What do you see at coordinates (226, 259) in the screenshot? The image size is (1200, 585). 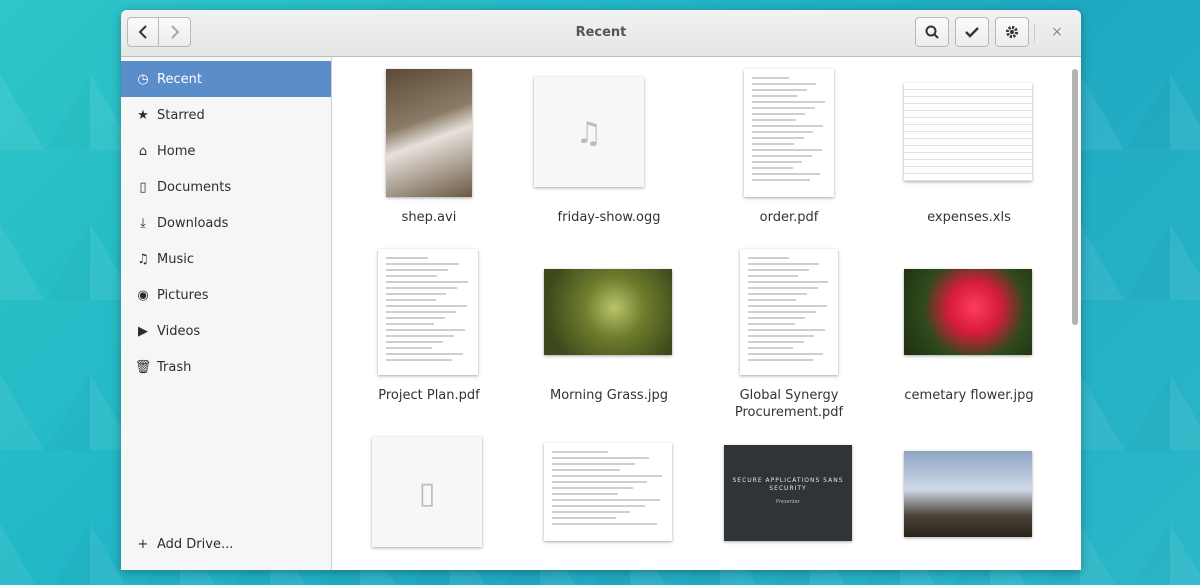 I see `sidebar-item-music: ♫ Music` at bounding box center [226, 259].